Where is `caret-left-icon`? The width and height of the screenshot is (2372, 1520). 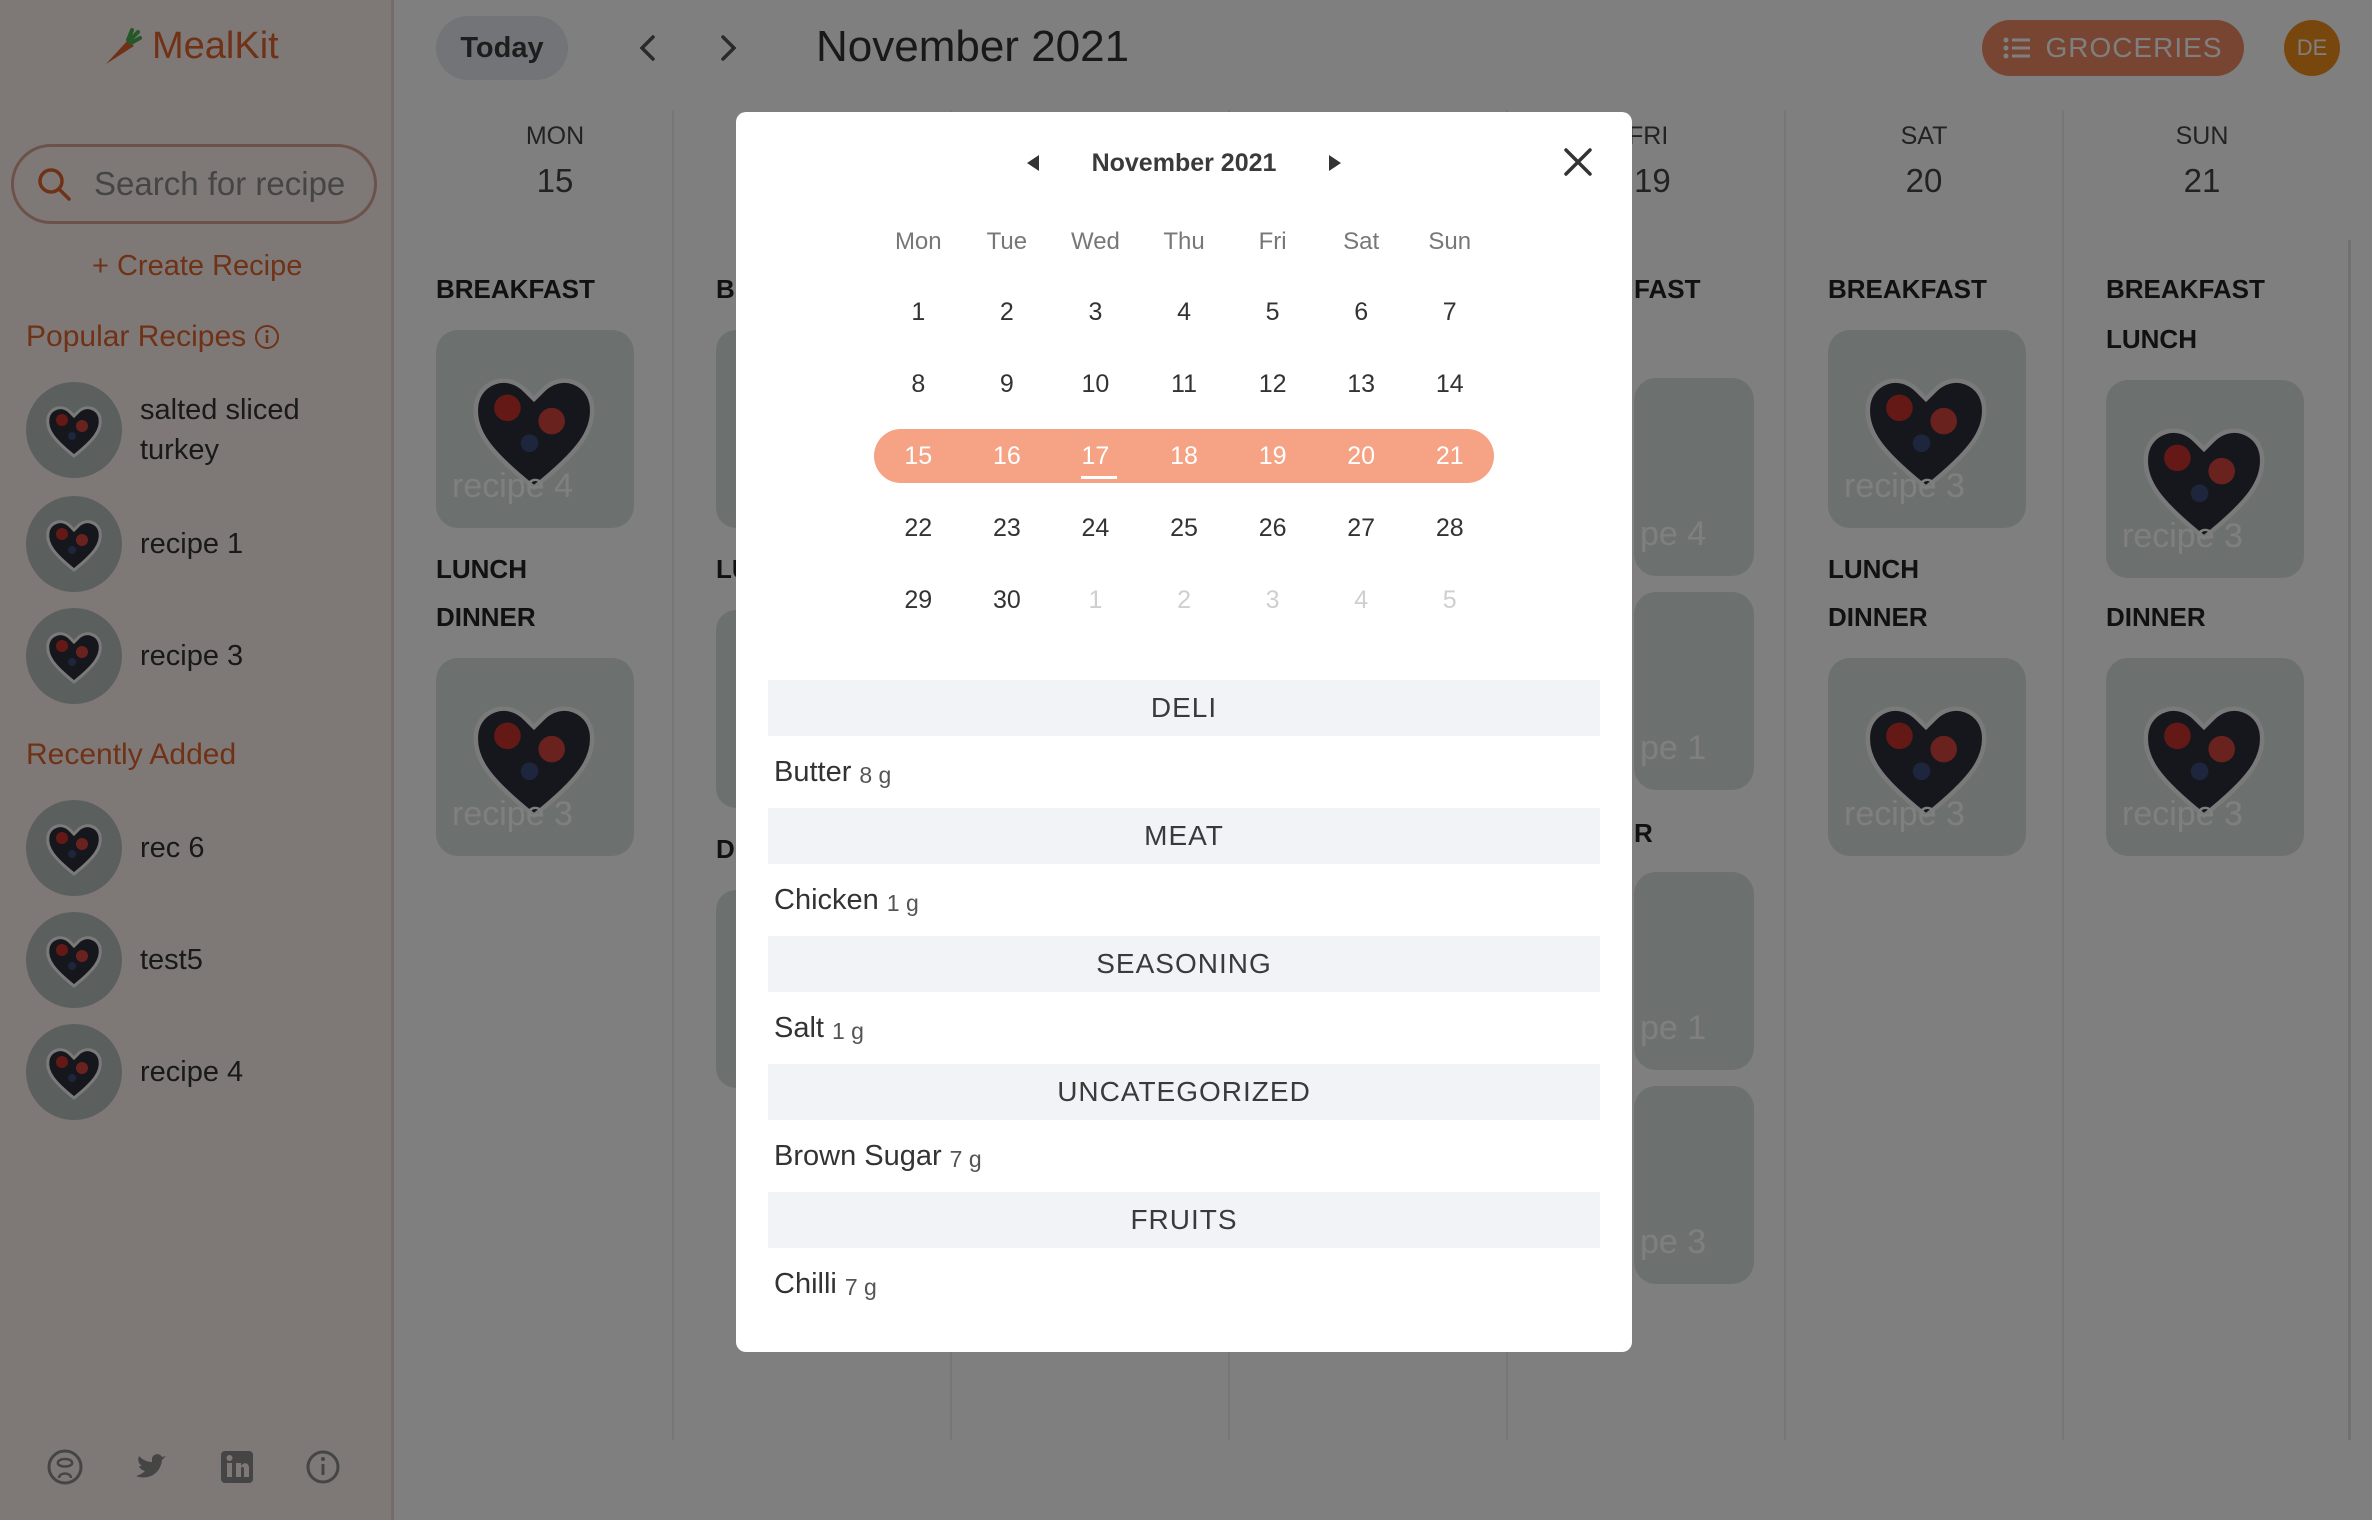 caret-left-icon is located at coordinates (1032, 163).